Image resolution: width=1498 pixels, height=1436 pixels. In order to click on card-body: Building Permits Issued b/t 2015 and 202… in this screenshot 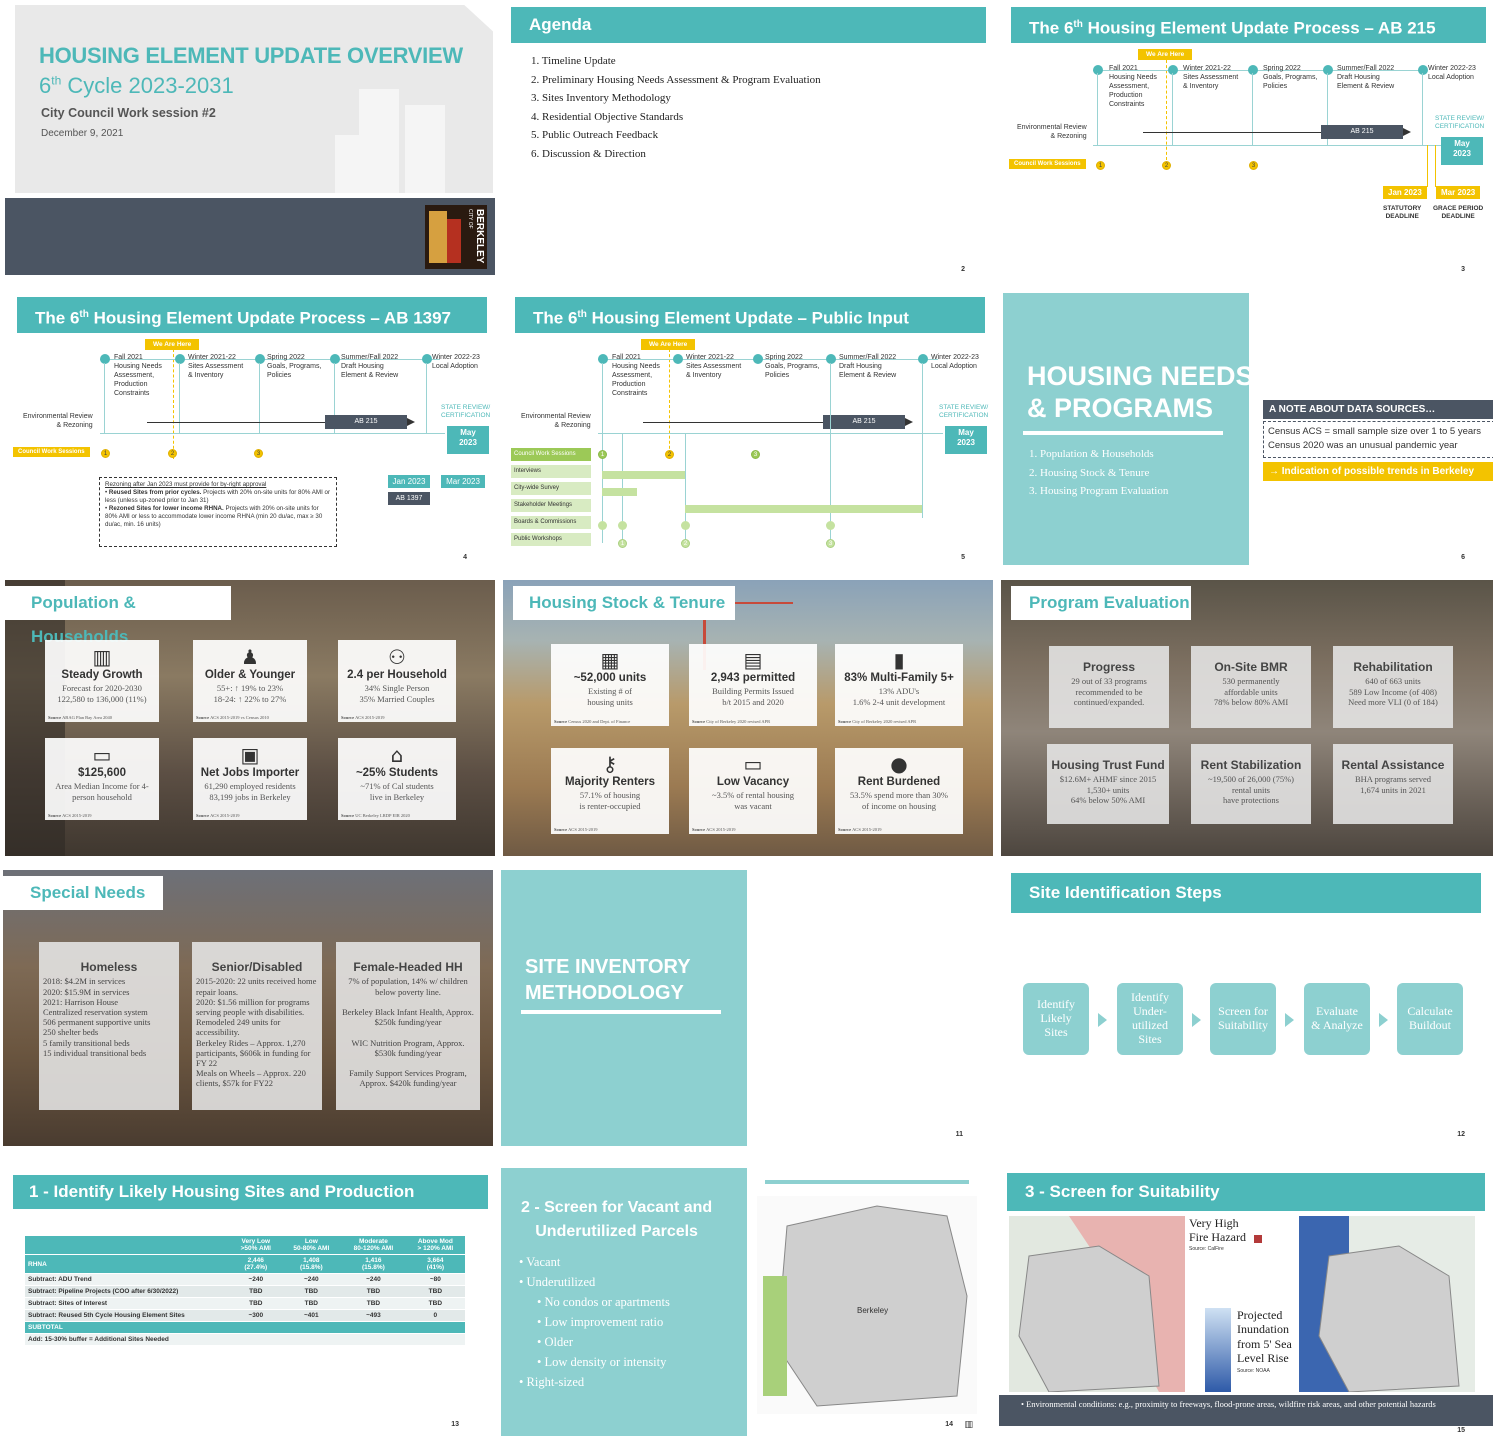, I will do `click(753, 696)`.